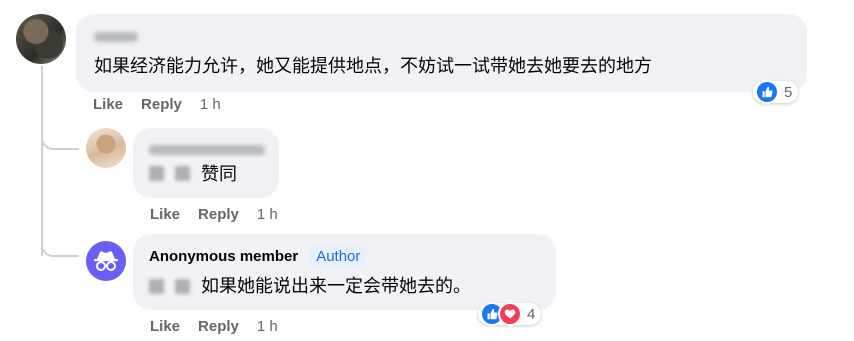 The width and height of the screenshot is (854, 341). Describe the element at coordinates (531, 314) in the screenshot. I see `reaction-count: 4` at that location.